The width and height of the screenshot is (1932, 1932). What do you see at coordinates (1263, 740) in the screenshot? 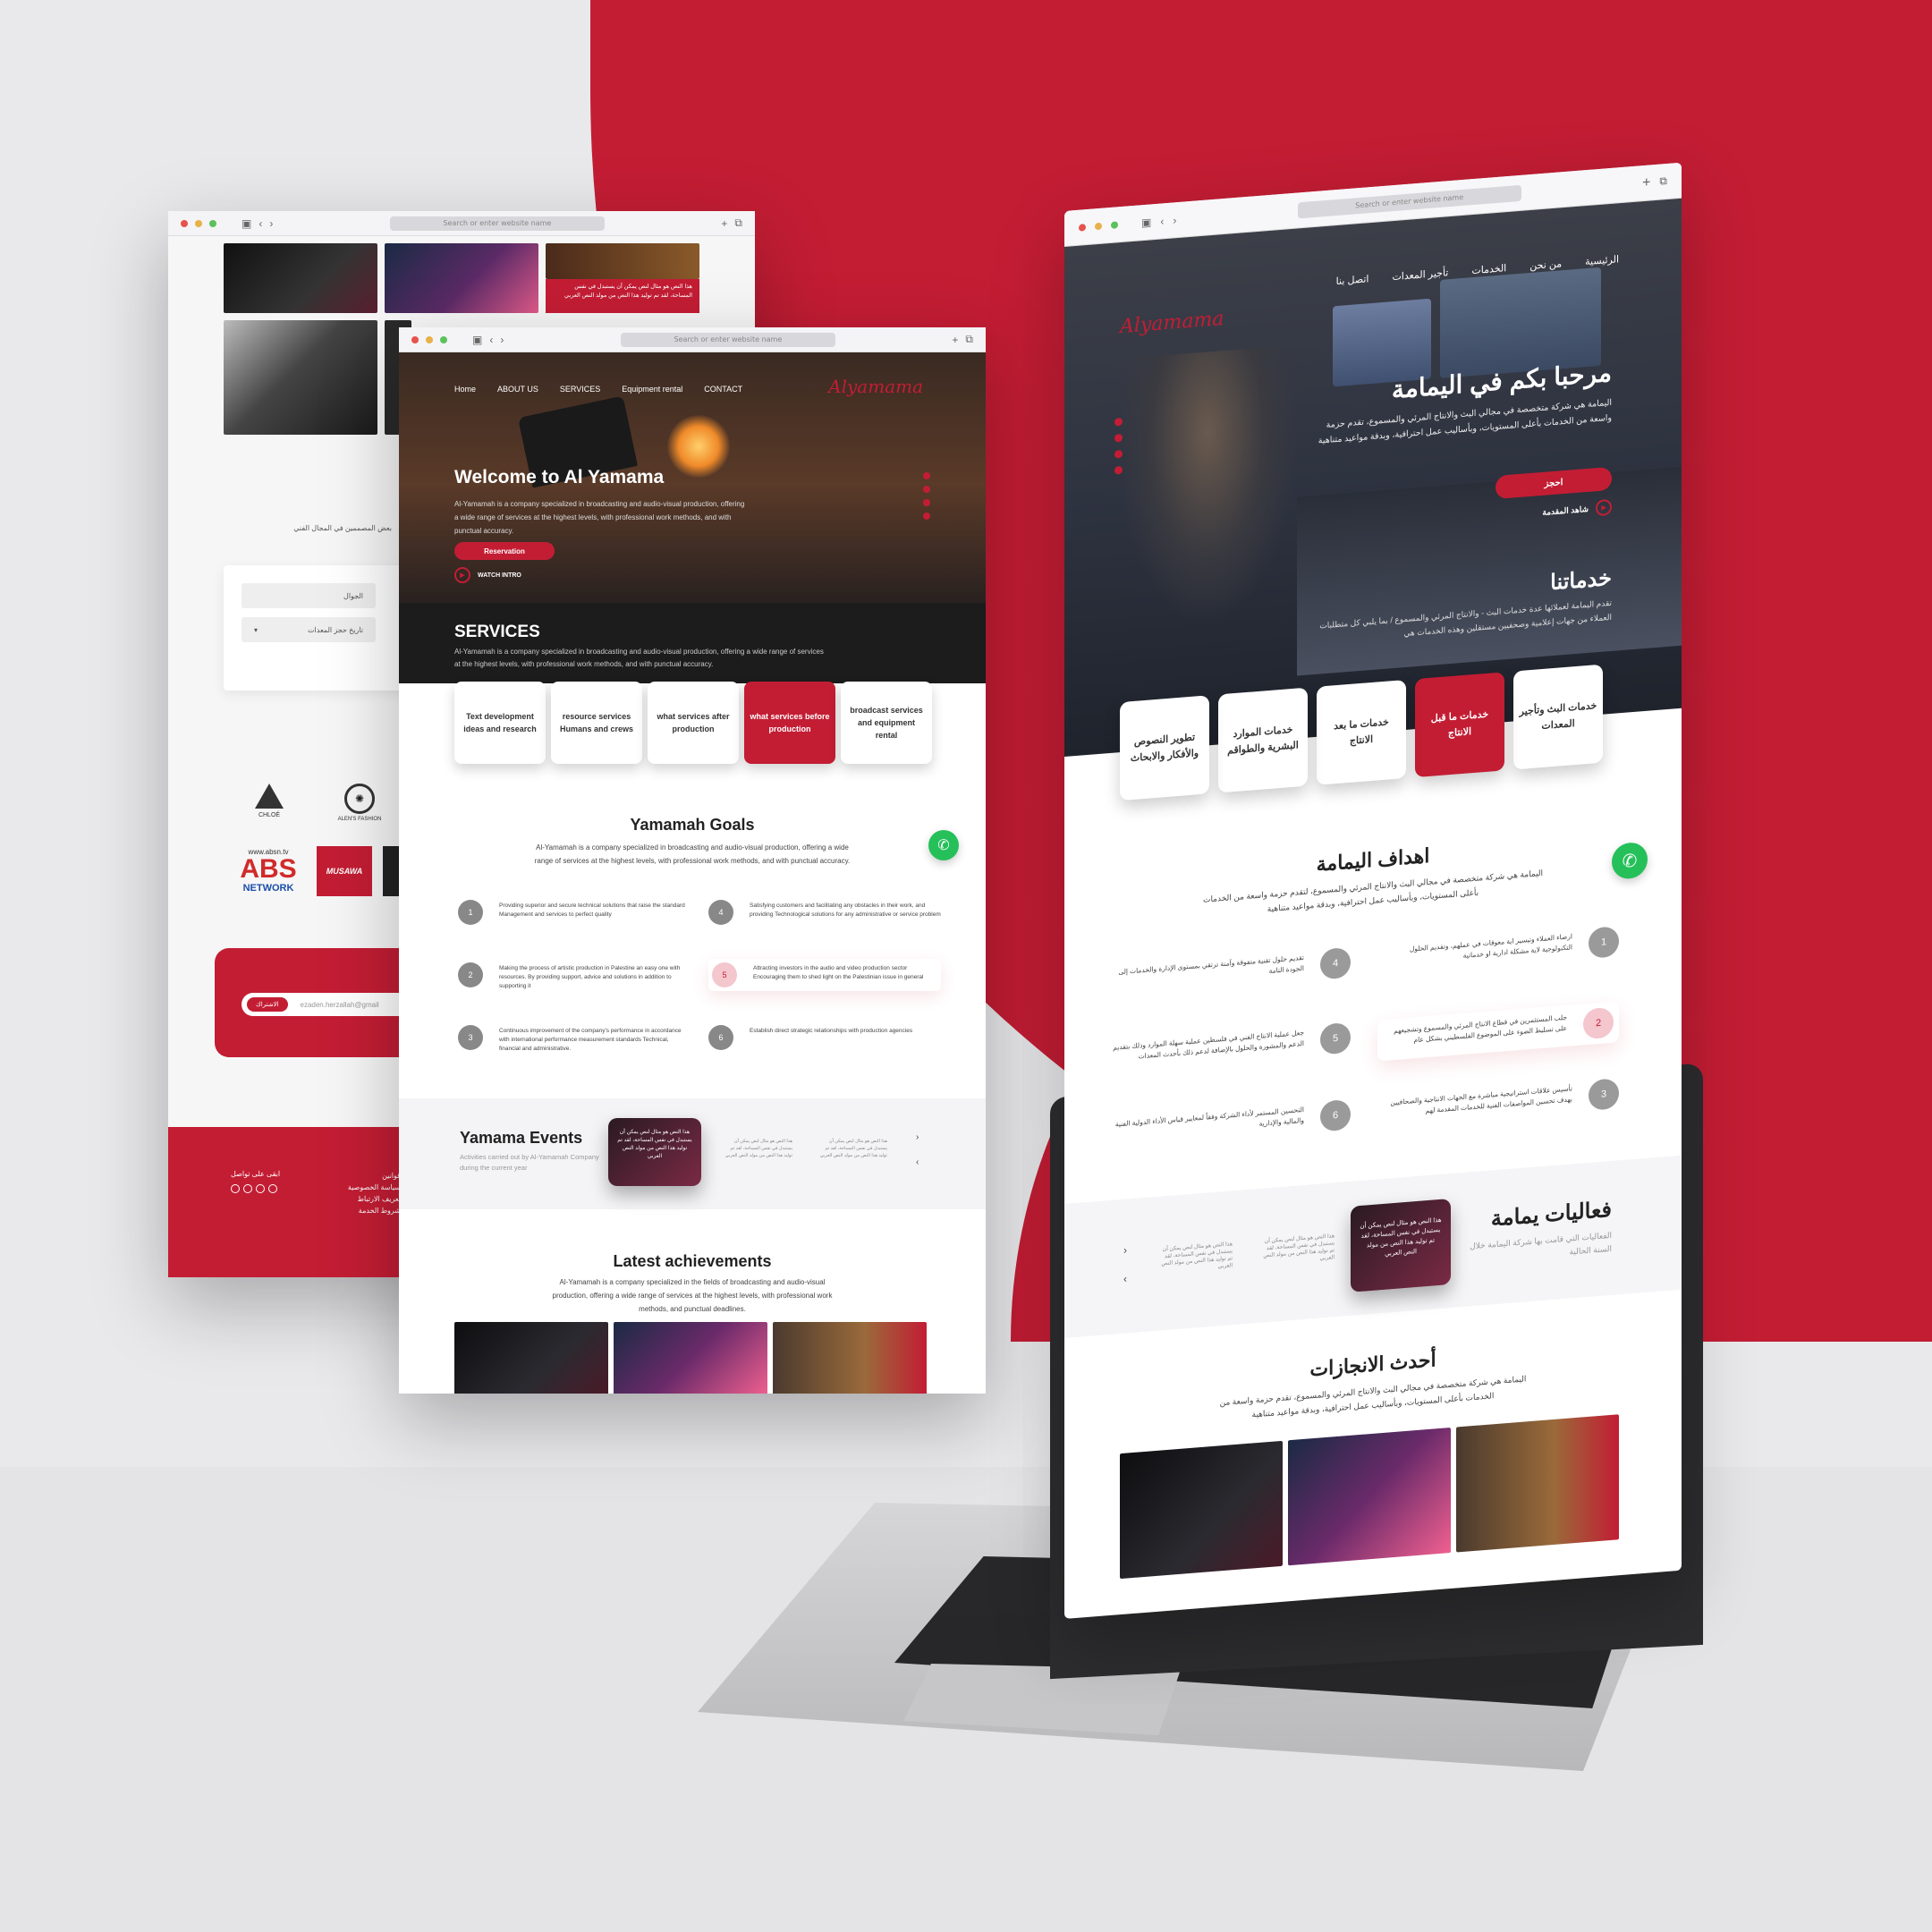
I see `service-card-human-resources: خدمات الموارد البشرية والطواقم` at bounding box center [1263, 740].